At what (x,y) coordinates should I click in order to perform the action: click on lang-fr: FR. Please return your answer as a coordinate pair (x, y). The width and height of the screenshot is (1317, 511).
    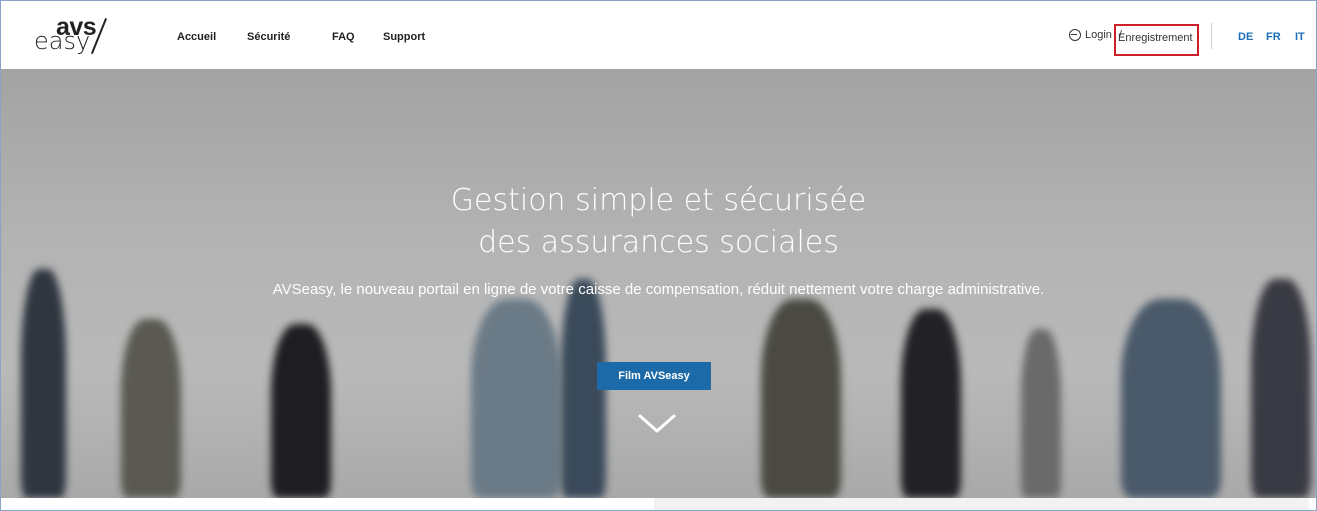
    Looking at the image, I should click on (1273, 37).